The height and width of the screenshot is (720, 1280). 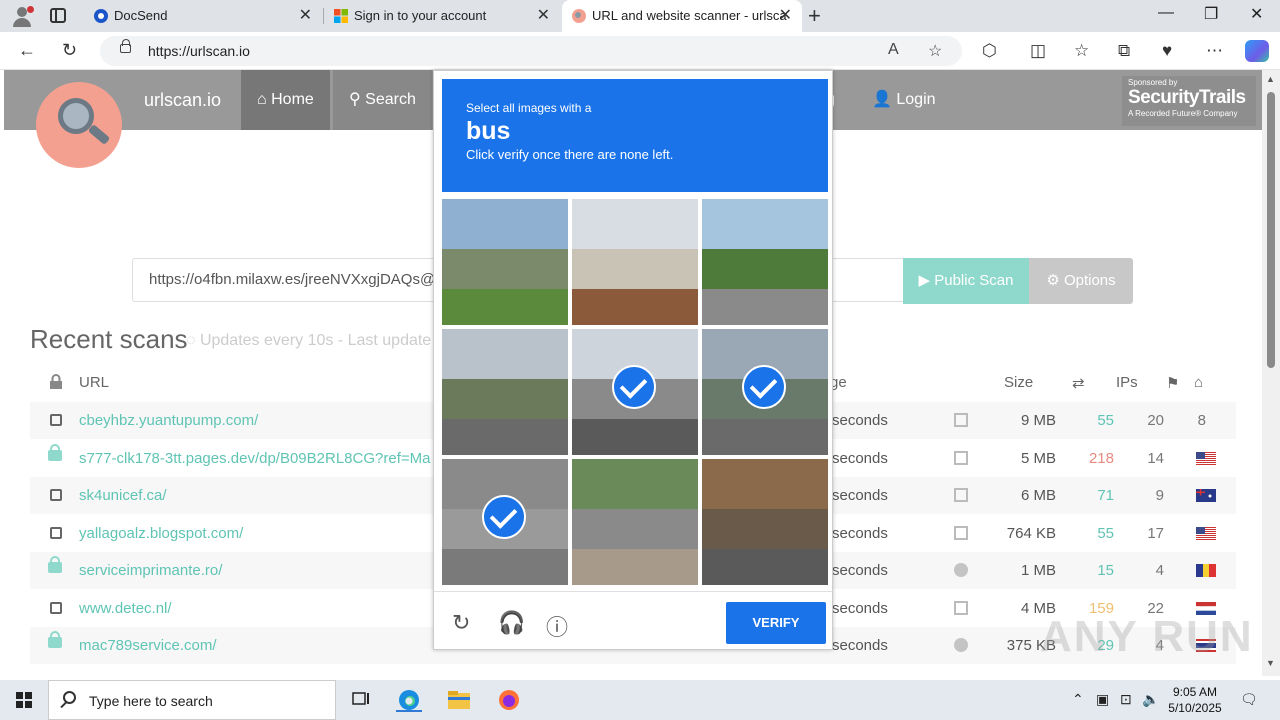 I want to click on column-size: Size, so click(x=1018, y=382).